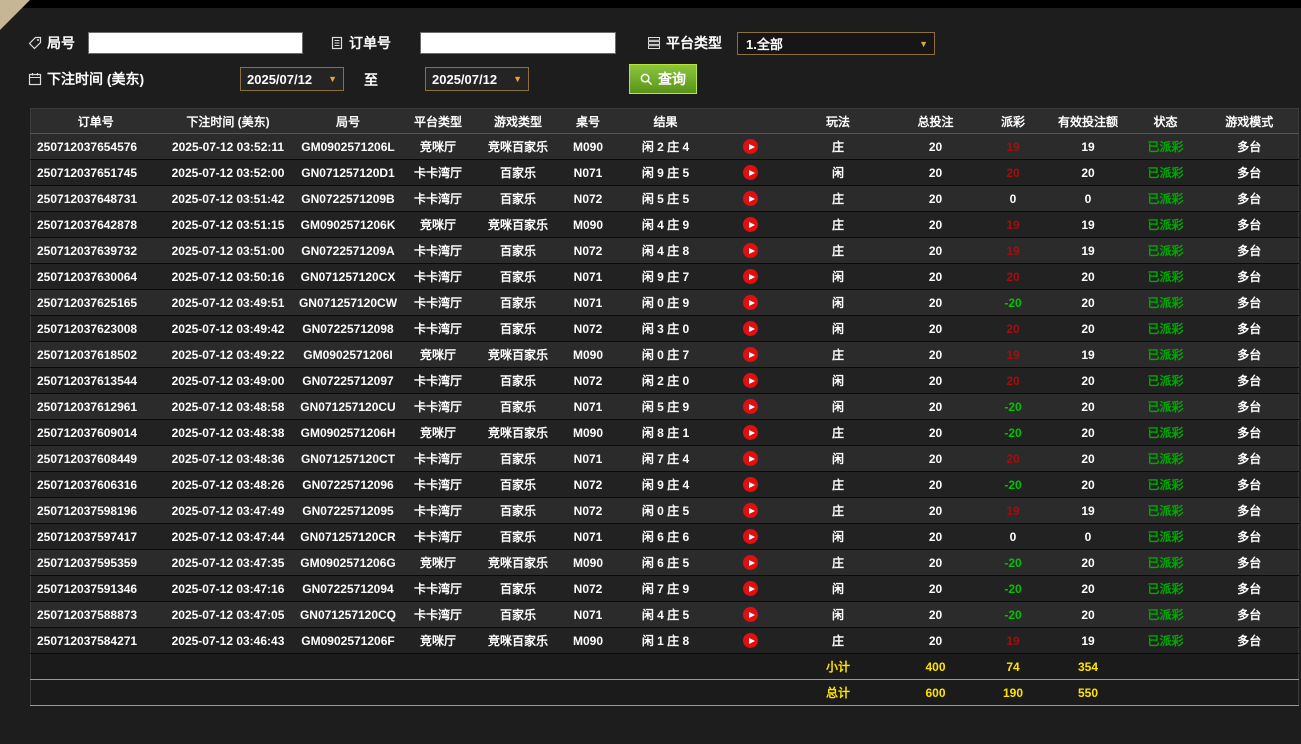  What do you see at coordinates (1088, 510) in the screenshot?
I see `cell-valid-bet: 19` at bounding box center [1088, 510].